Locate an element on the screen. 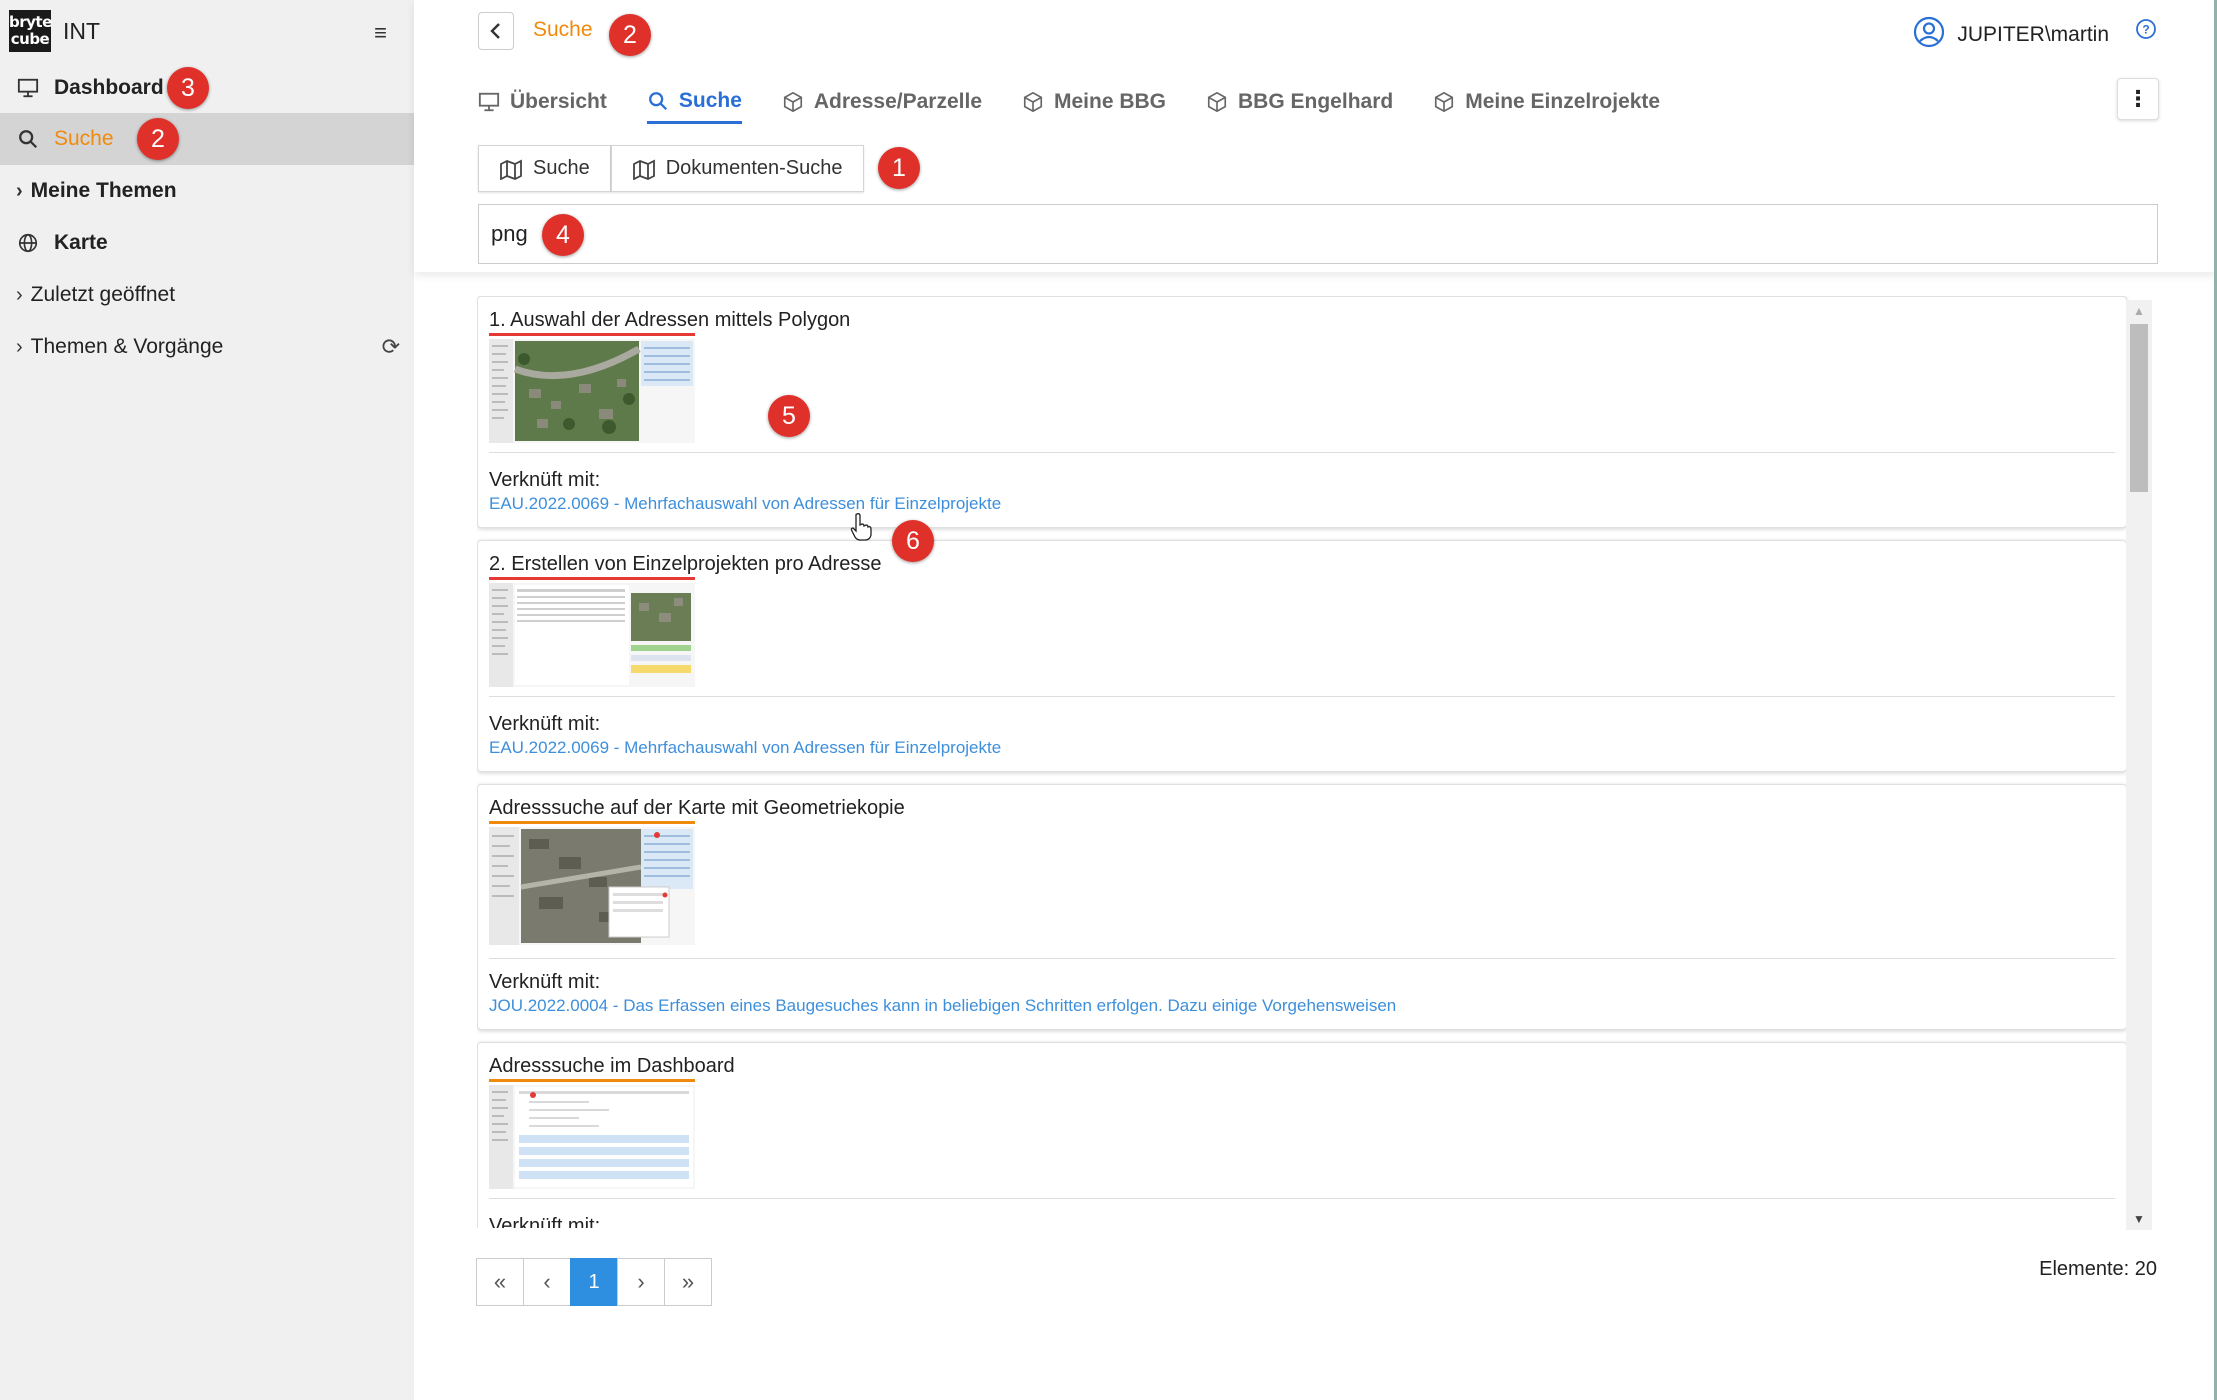 This screenshot has width=2217, height=1400. search-mode-tabs: Suche Dokumenten-Suche is located at coordinates (671, 168).